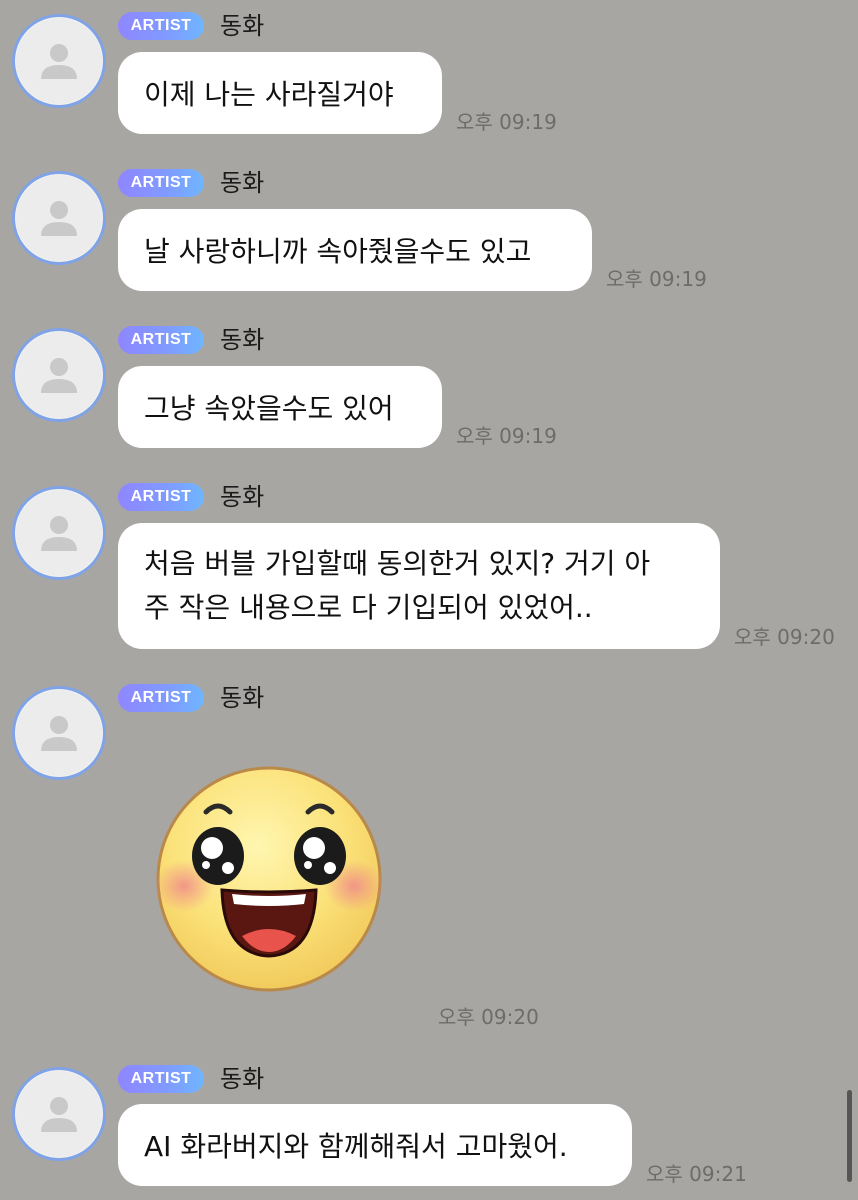  Describe the element at coordinates (280, 407) in the screenshot. I see `message-bubble: 그냥 속았을수도 있어` at that location.